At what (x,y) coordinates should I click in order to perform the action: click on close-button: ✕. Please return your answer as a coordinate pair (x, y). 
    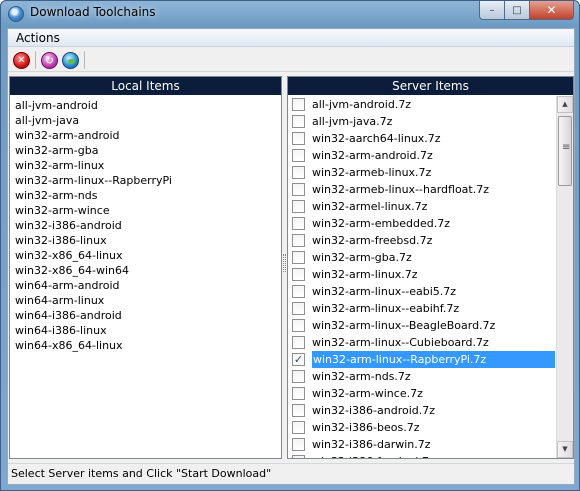
    Looking at the image, I should click on (552, 10).